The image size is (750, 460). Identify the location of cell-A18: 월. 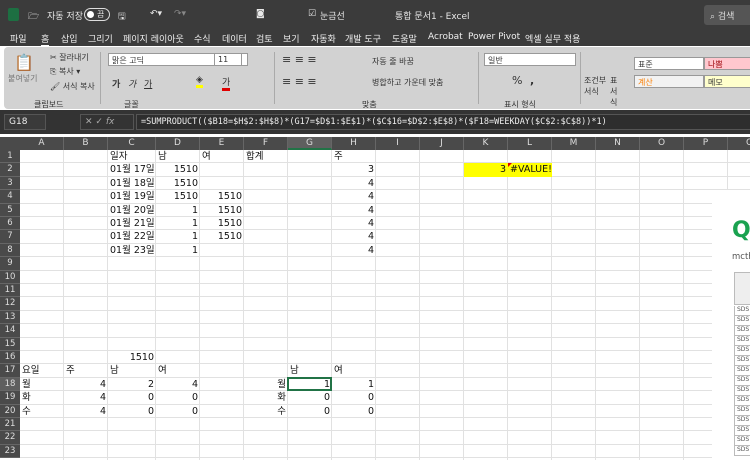
(42, 384).